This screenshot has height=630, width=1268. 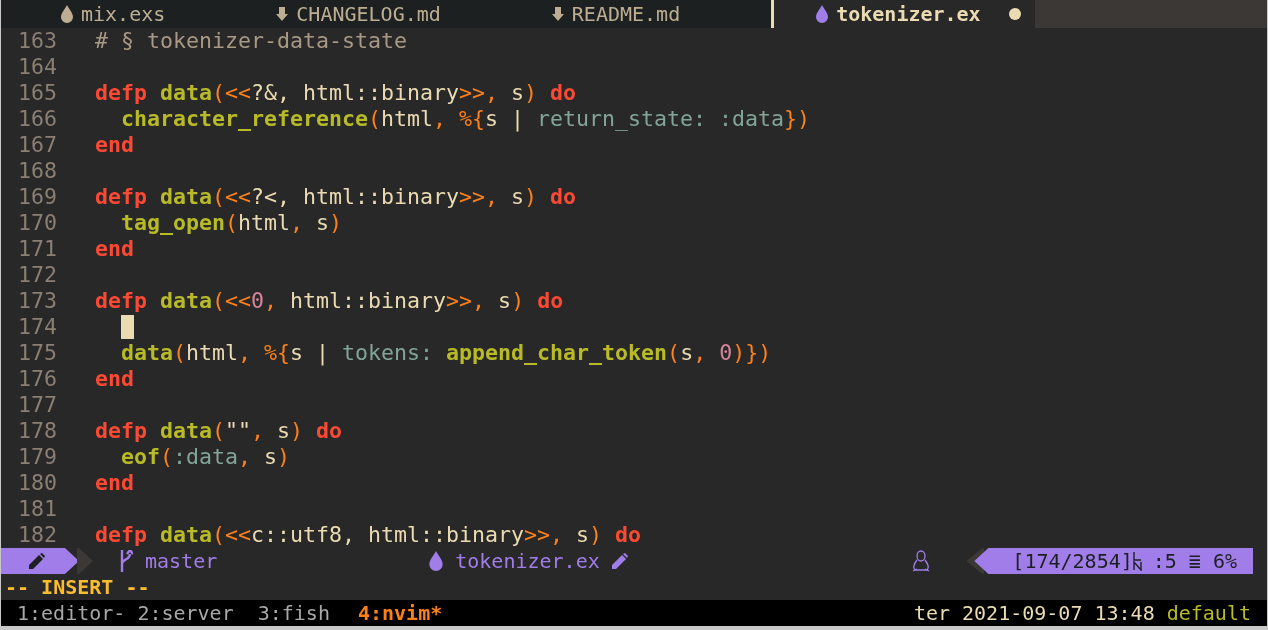 What do you see at coordinates (185, 613) in the screenshot?
I see `tmux-window: 2:server` at bounding box center [185, 613].